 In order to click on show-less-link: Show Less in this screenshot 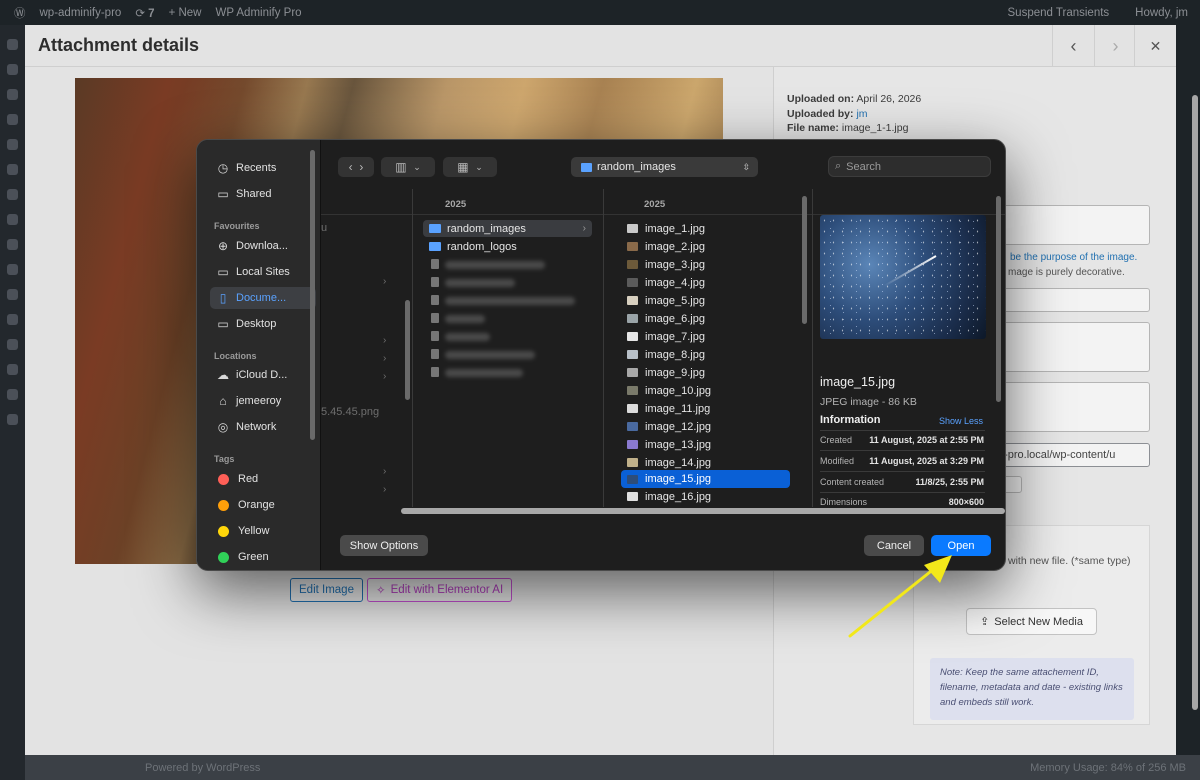, I will do `click(961, 421)`.